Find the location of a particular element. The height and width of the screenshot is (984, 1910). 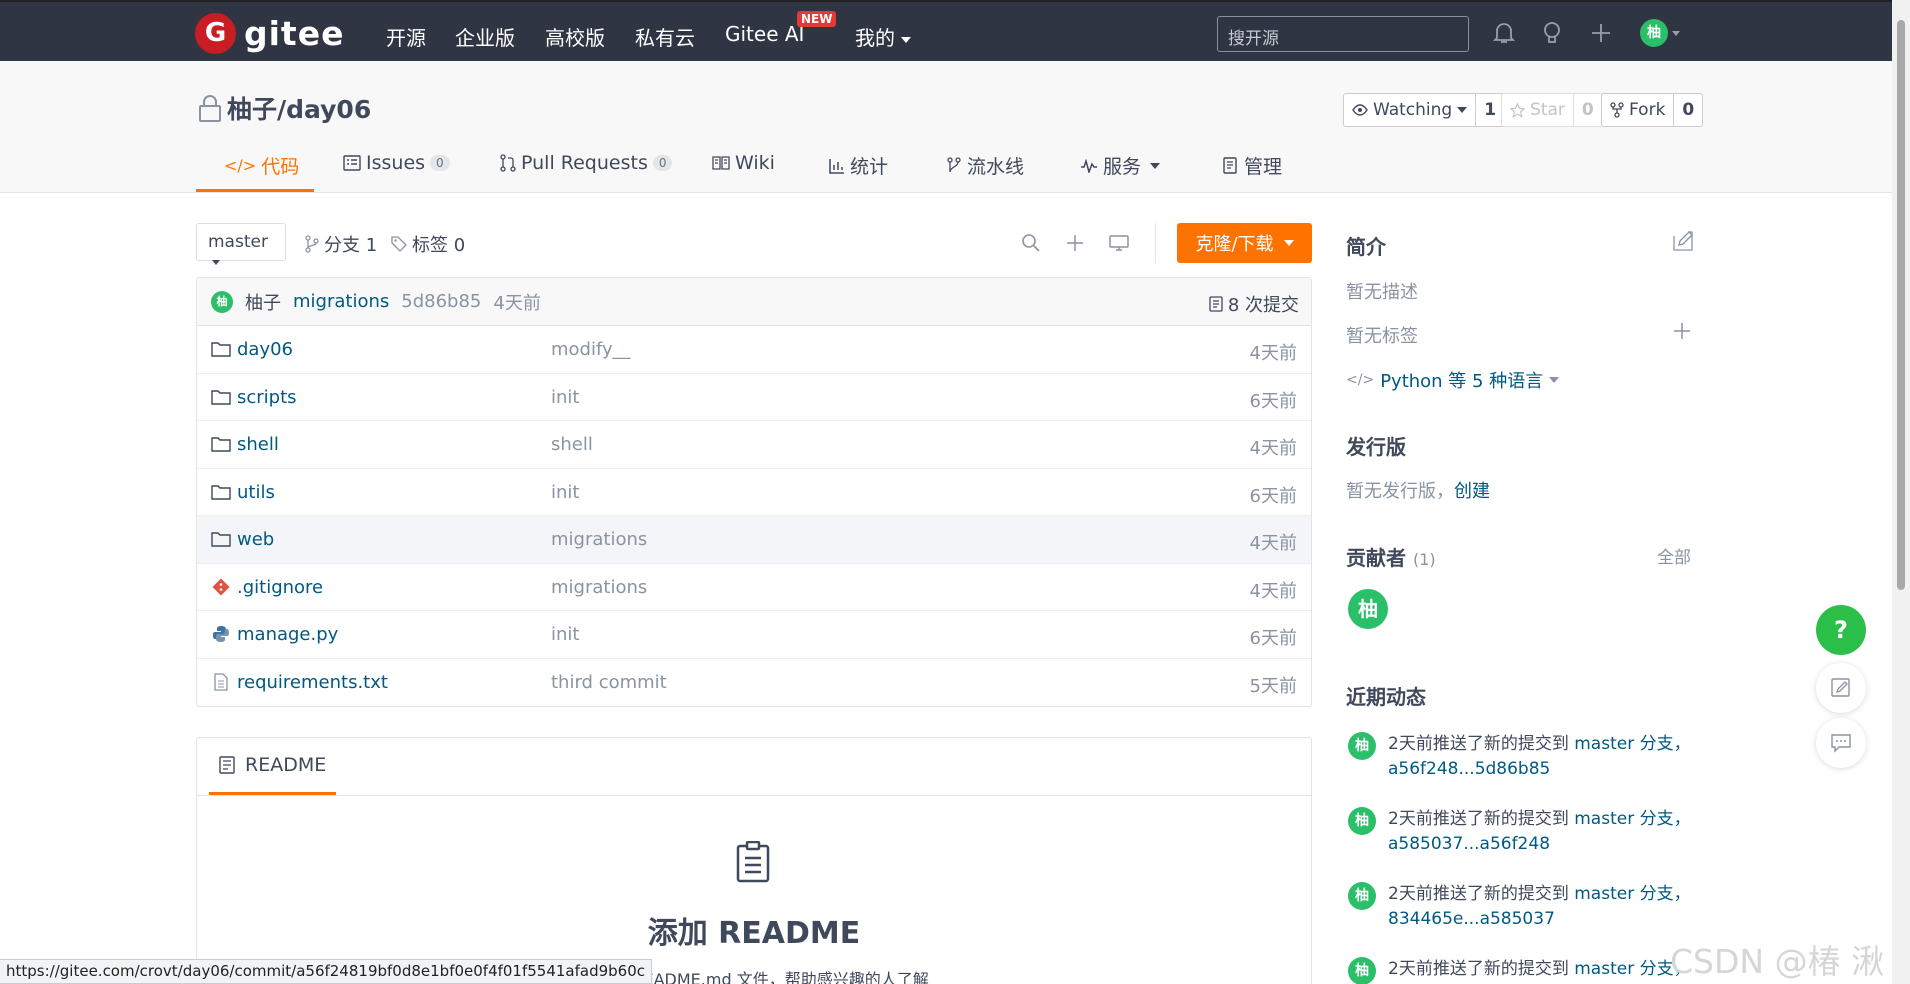

tab-service: 服务 is located at coordinates (1120, 165).